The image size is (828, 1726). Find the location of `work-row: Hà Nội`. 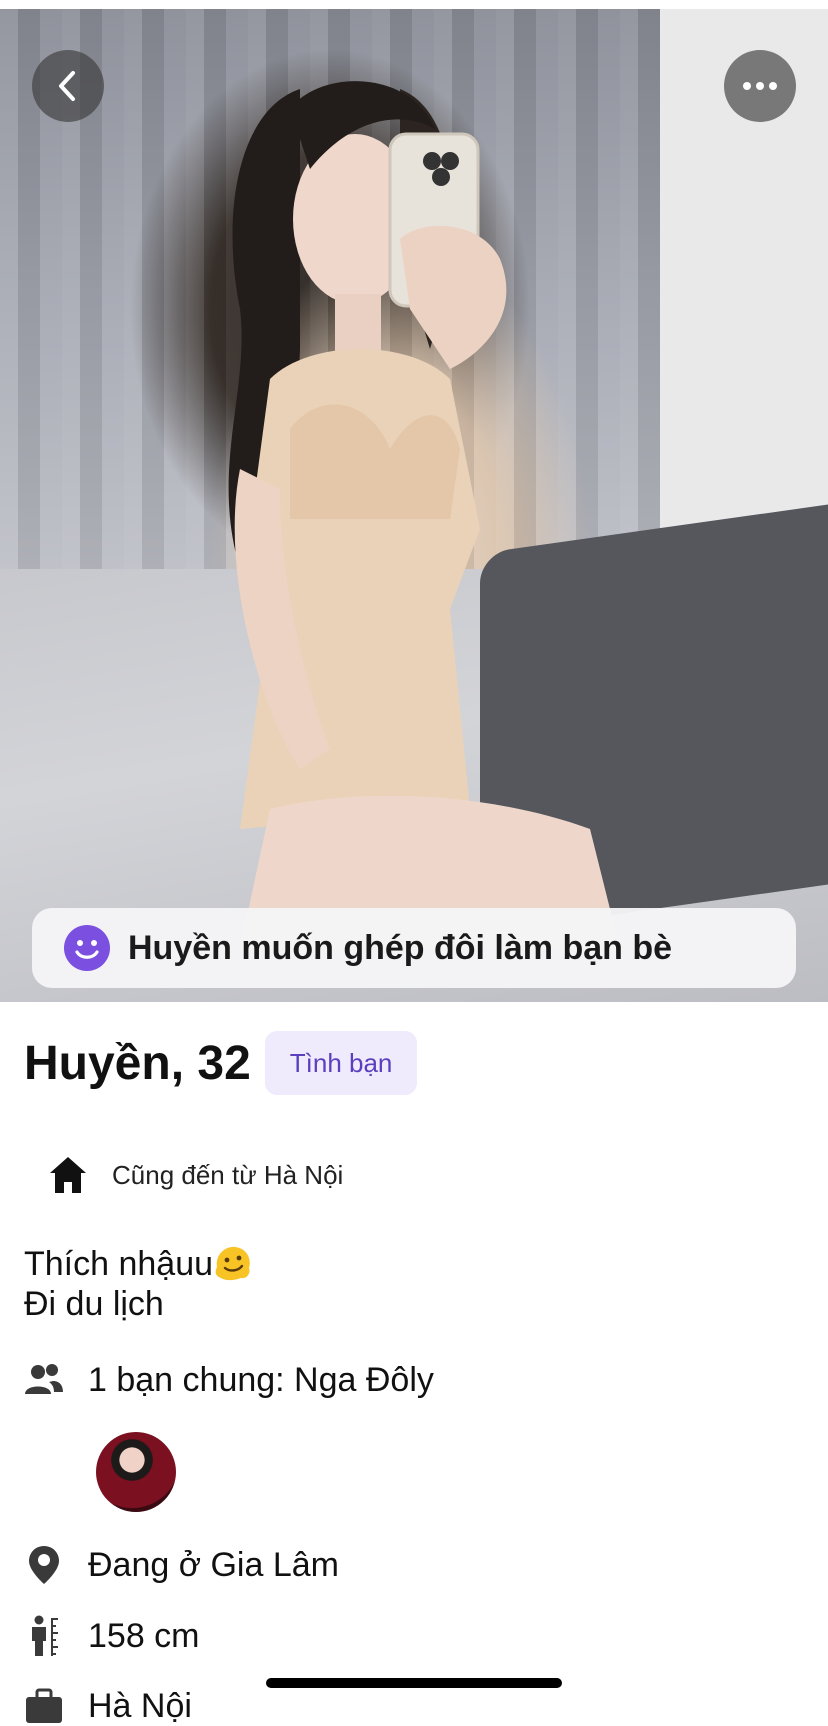

work-row: Hà Nội is located at coordinates (108, 1706).